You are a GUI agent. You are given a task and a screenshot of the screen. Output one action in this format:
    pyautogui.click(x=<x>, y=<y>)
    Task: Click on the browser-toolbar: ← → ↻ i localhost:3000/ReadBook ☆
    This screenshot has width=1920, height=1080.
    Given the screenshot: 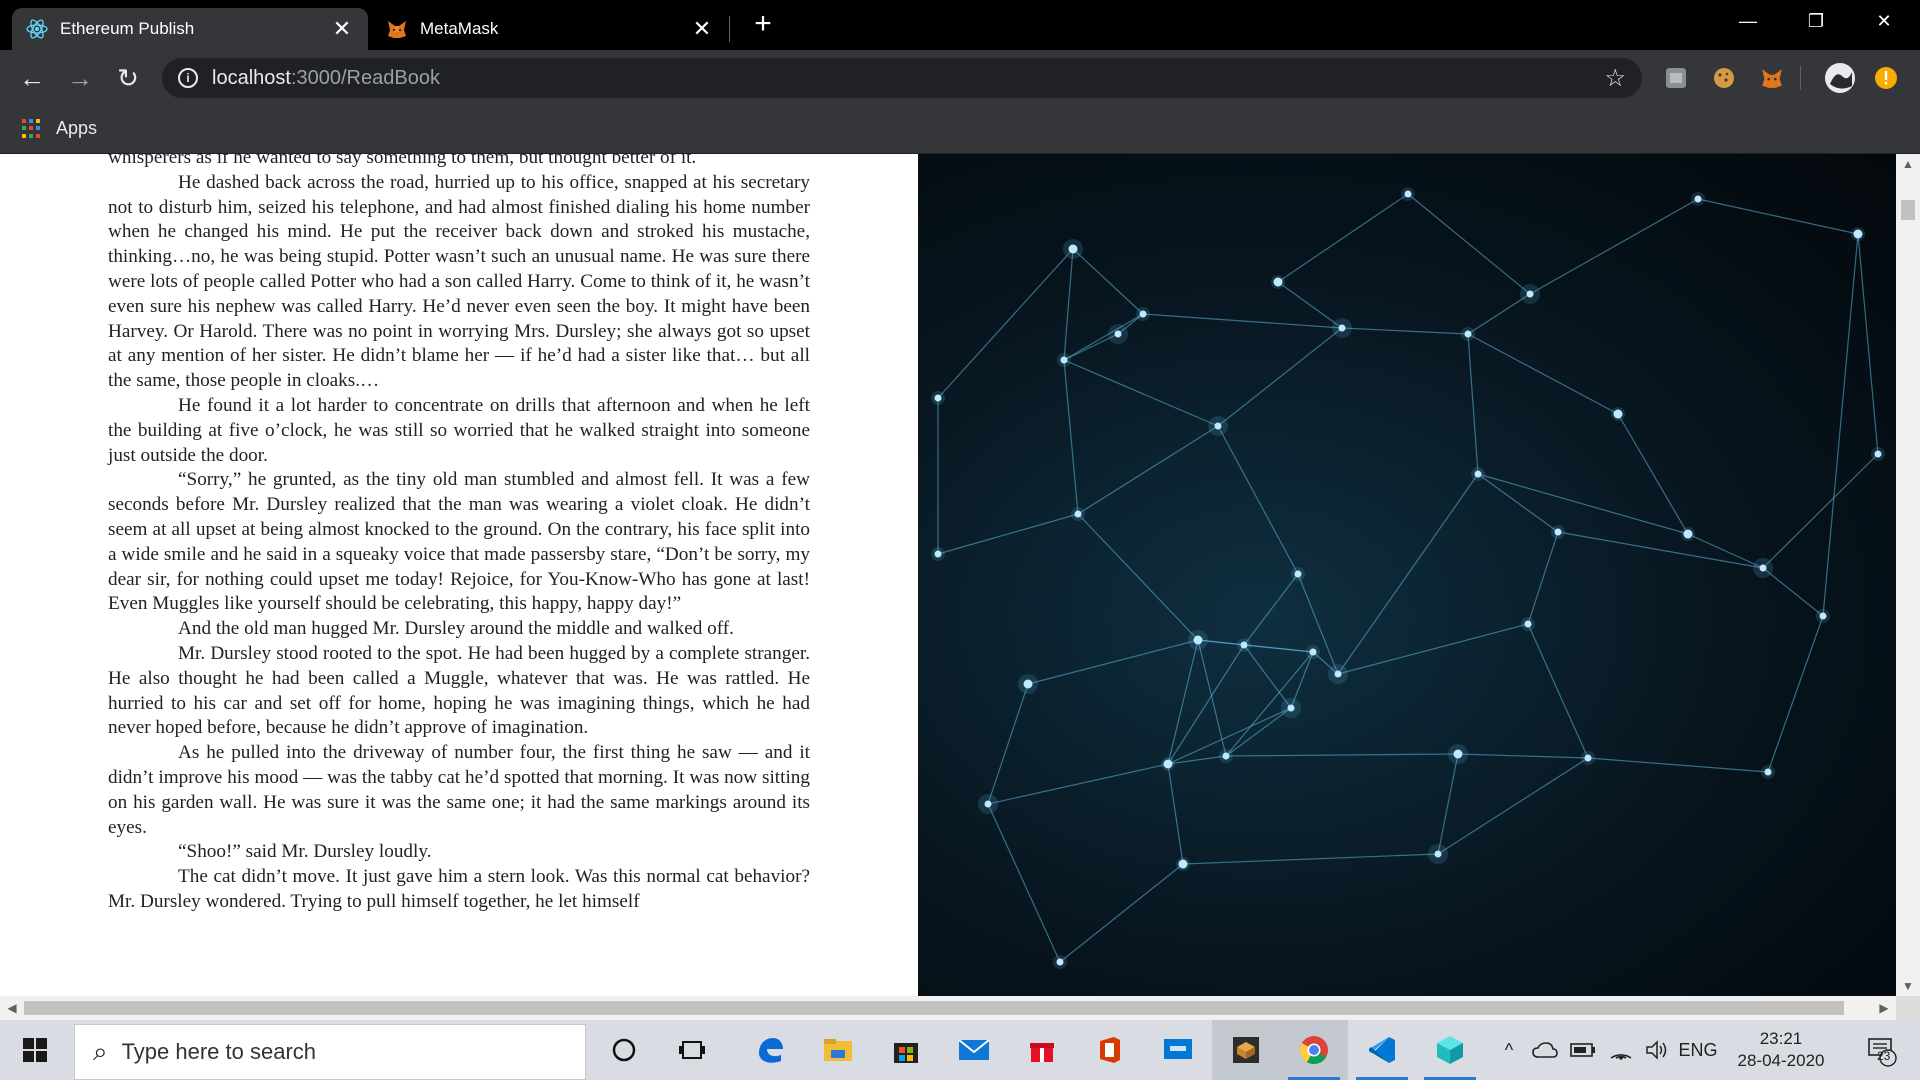 What is the action you would take?
    pyautogui.click(x=960, y=78)
    